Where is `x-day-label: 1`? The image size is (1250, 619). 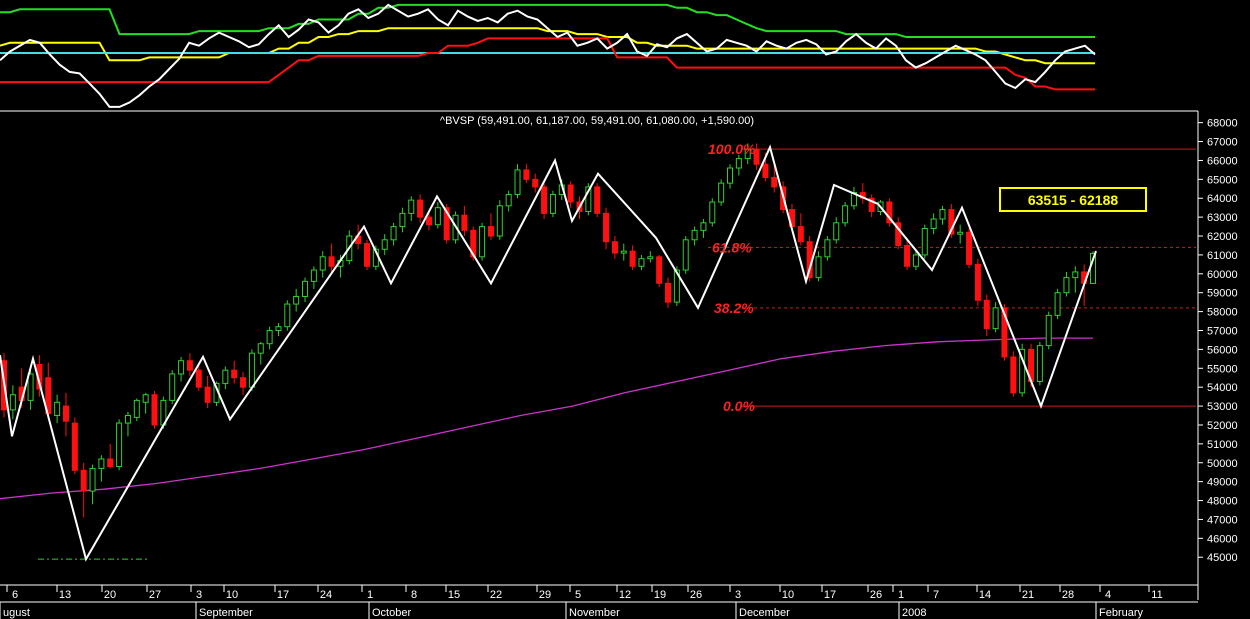
x-day-label: 1 is located at coordinates (901, 595).